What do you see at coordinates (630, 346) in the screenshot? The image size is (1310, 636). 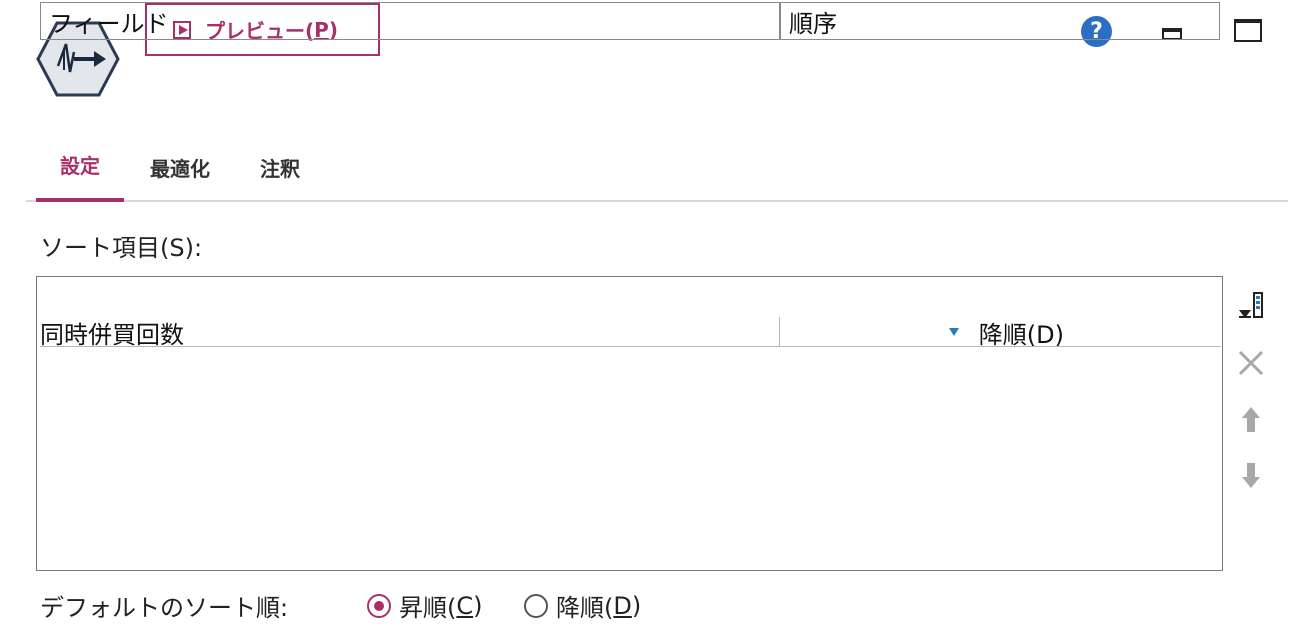 I see `row-divider` at bounding box center [630, 346].